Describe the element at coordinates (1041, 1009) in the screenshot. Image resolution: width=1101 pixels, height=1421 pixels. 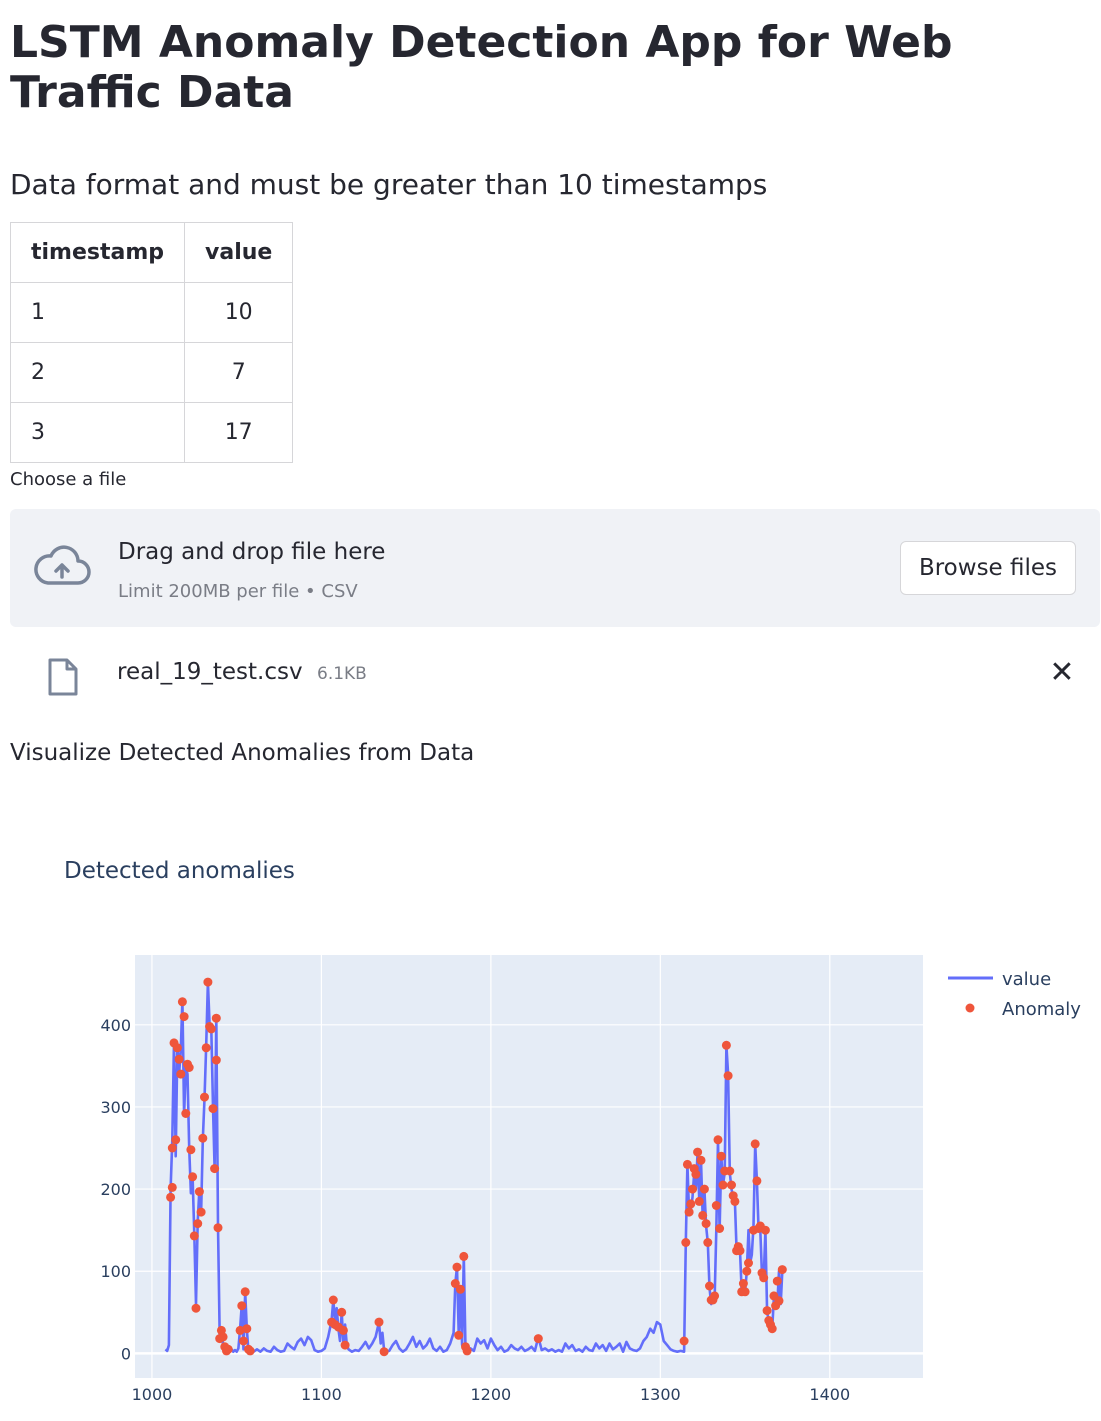
I see `legend-label-anomaly: Anomaly` at that location.